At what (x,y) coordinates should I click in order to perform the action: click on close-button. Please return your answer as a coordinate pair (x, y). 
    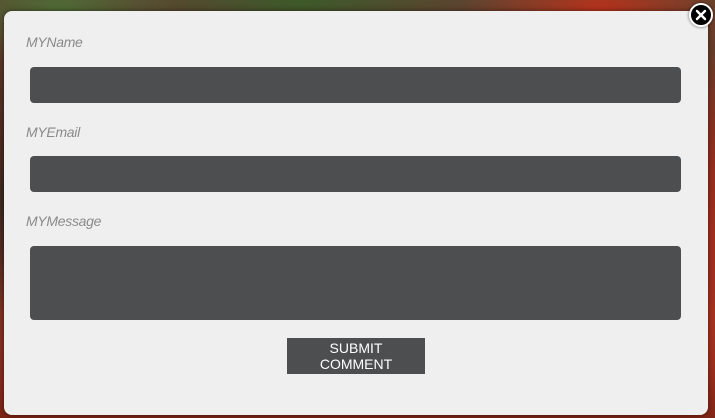
    Looking at the image, I should click on (701, 15).